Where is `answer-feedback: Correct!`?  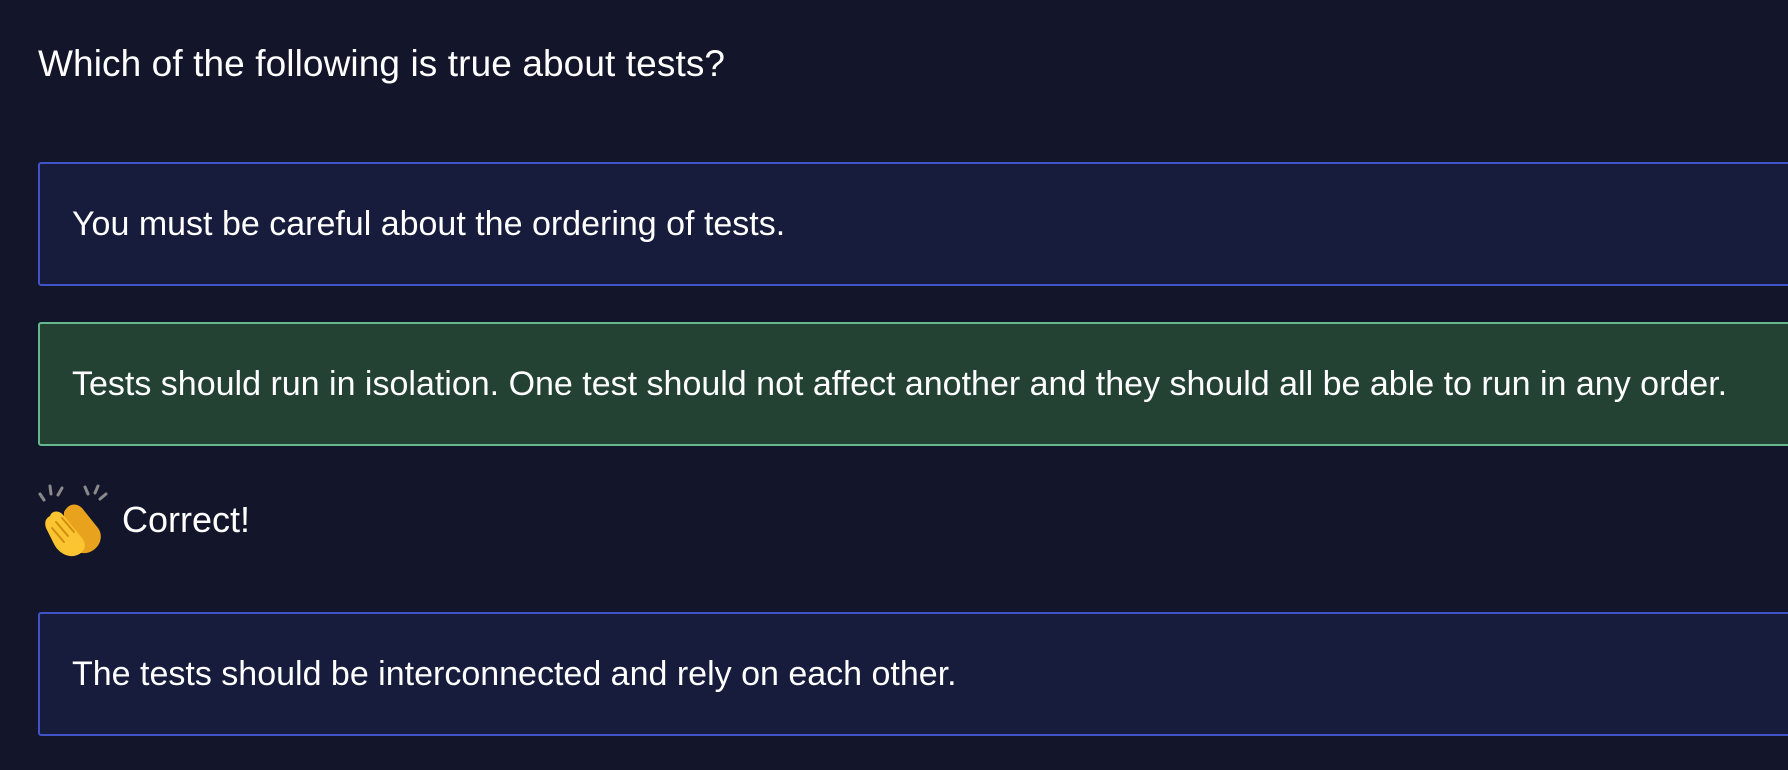 answer-feedback: Correct! is located at coordinates (144, 520).